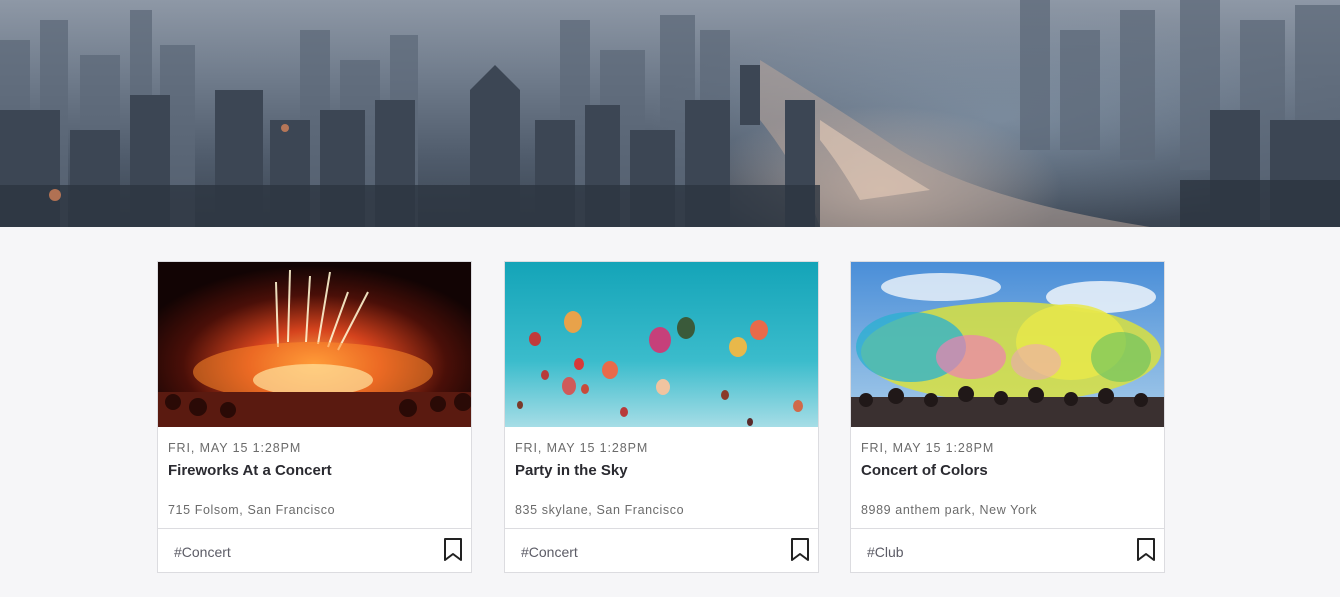 Image resolution: width=1340 pixels, height=597 pixels. I want to click on fireworks-concert-image, so click(314, 344).